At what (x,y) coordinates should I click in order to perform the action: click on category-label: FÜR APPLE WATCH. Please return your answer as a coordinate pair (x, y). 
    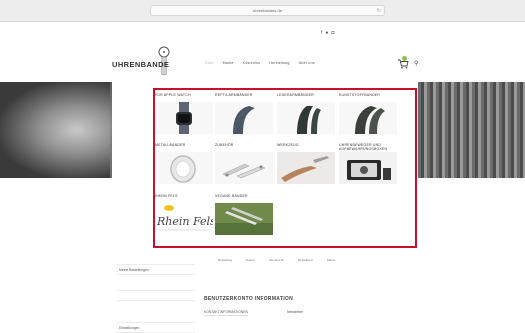
    Looking at the image, I should click on (173, 95).